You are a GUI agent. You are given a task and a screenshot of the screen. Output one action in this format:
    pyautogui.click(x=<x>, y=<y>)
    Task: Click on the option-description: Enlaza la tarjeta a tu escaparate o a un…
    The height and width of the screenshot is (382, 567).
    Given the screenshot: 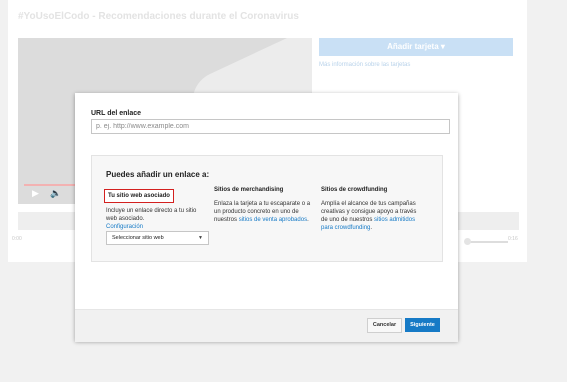 What is the action you would take?
    pyautogui.click(x=264, y=212)
    